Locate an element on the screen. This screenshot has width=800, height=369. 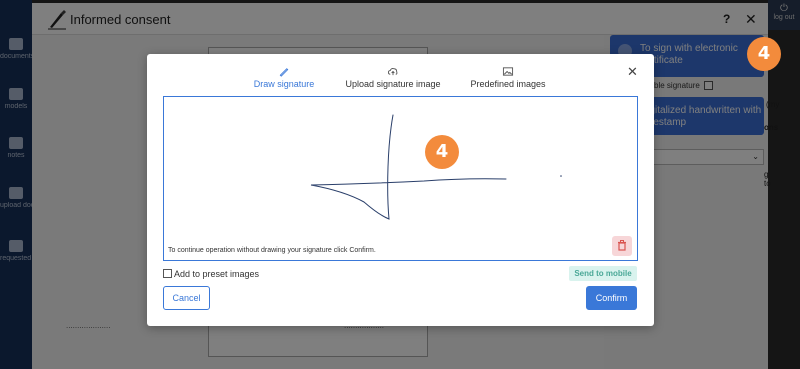
tab-draw-signature: Draw signature is located at coordinates (284, 77).